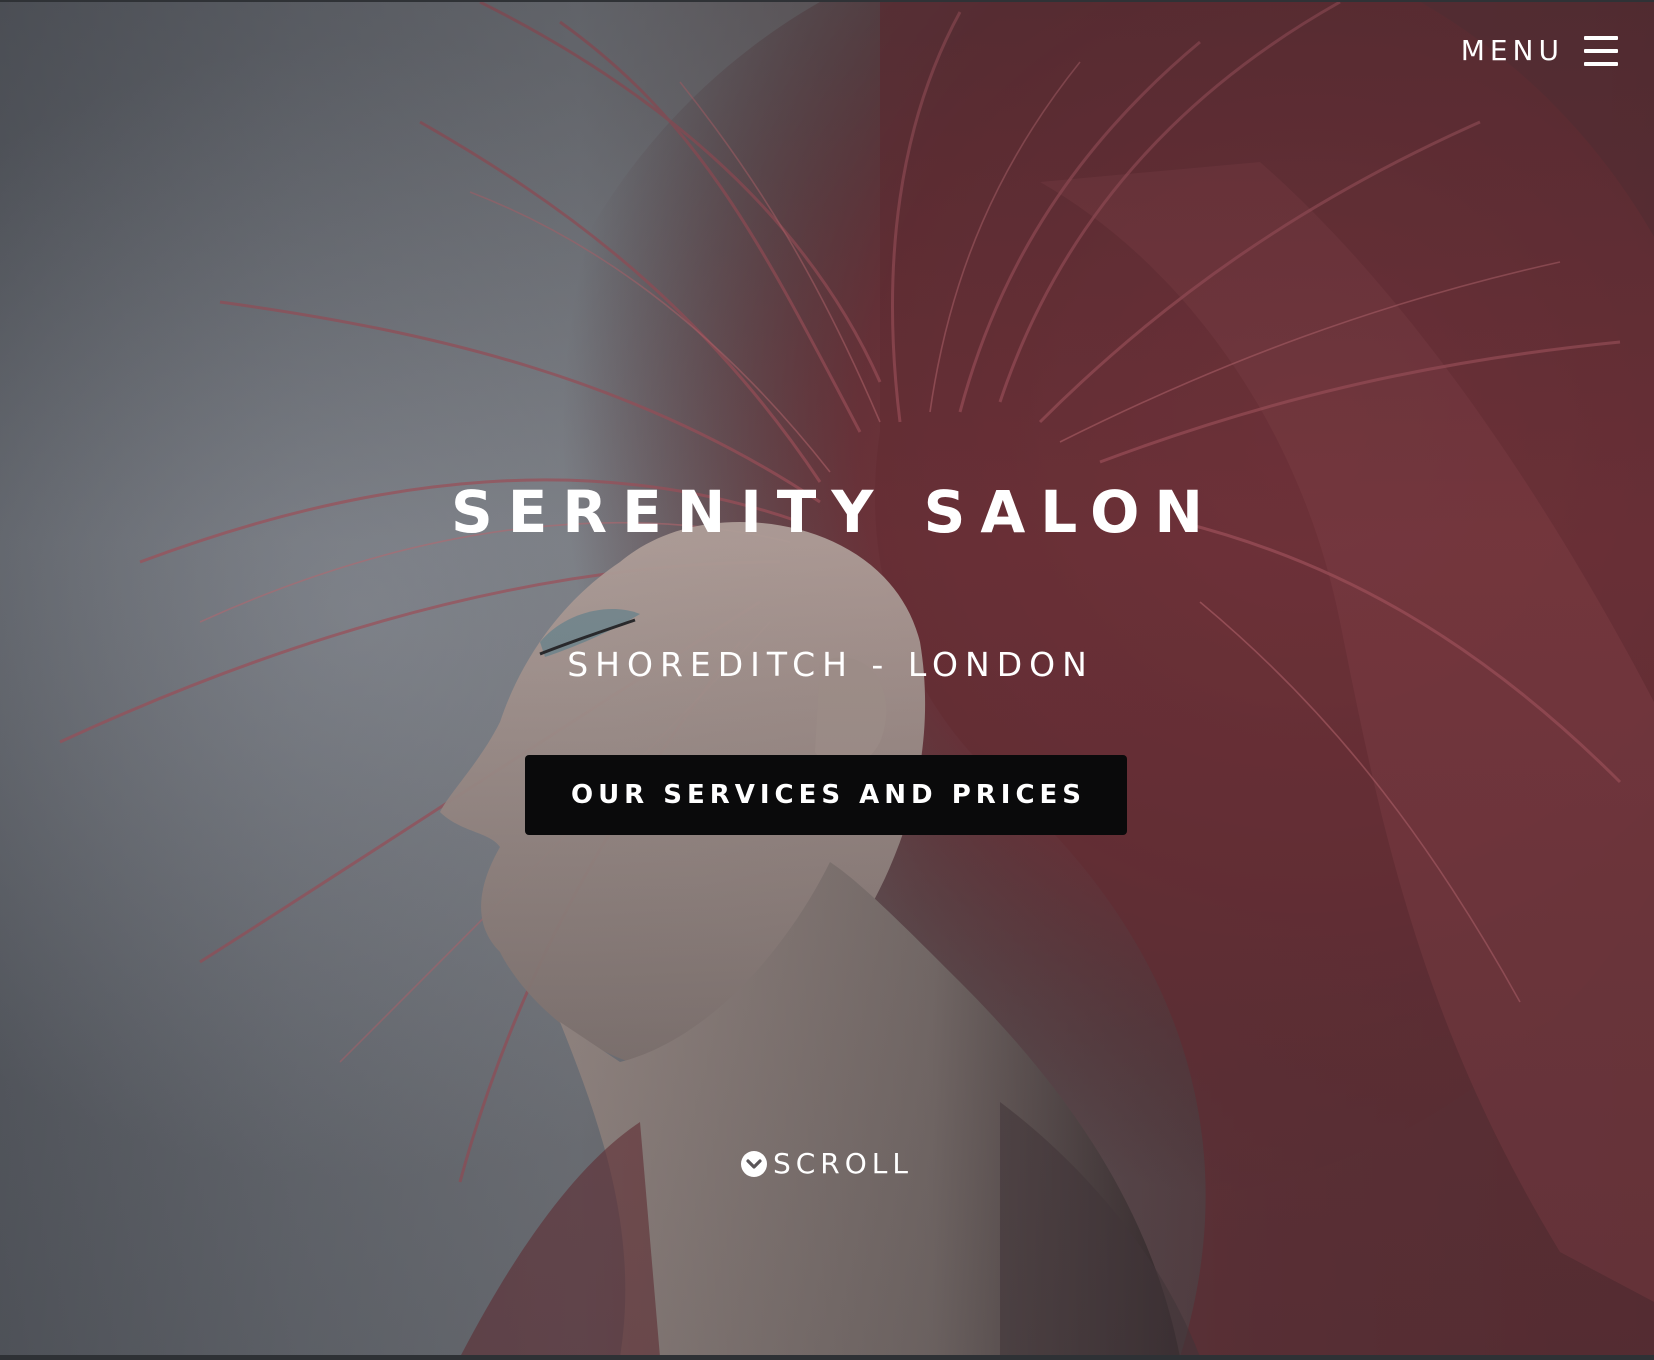 The width and height of the screenshot is (1654, 1360). Describe the element at coordinates (1601, 50) in the screenshot. I see `hamburger-icon` at that location.